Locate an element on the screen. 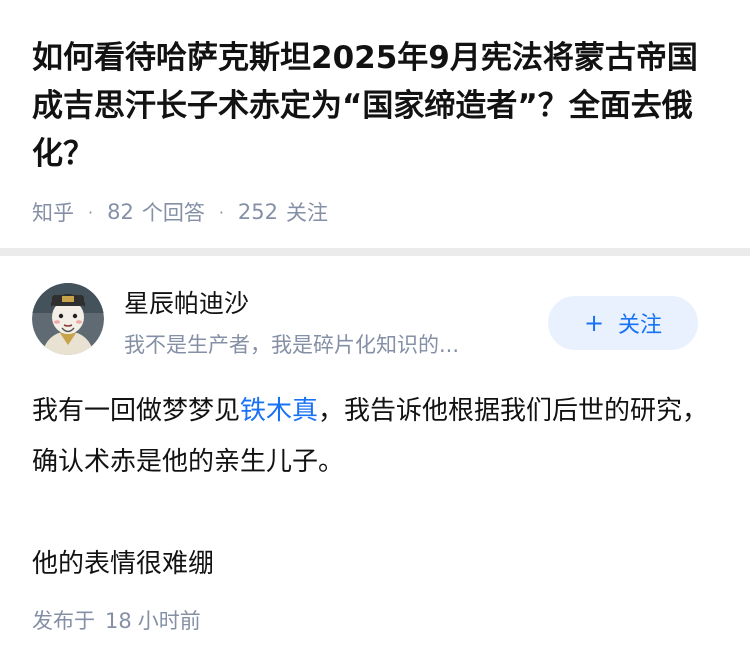 The width and height of the screenshot is (750, 672). answers-count: 82 is located at coordinates (120, 212).